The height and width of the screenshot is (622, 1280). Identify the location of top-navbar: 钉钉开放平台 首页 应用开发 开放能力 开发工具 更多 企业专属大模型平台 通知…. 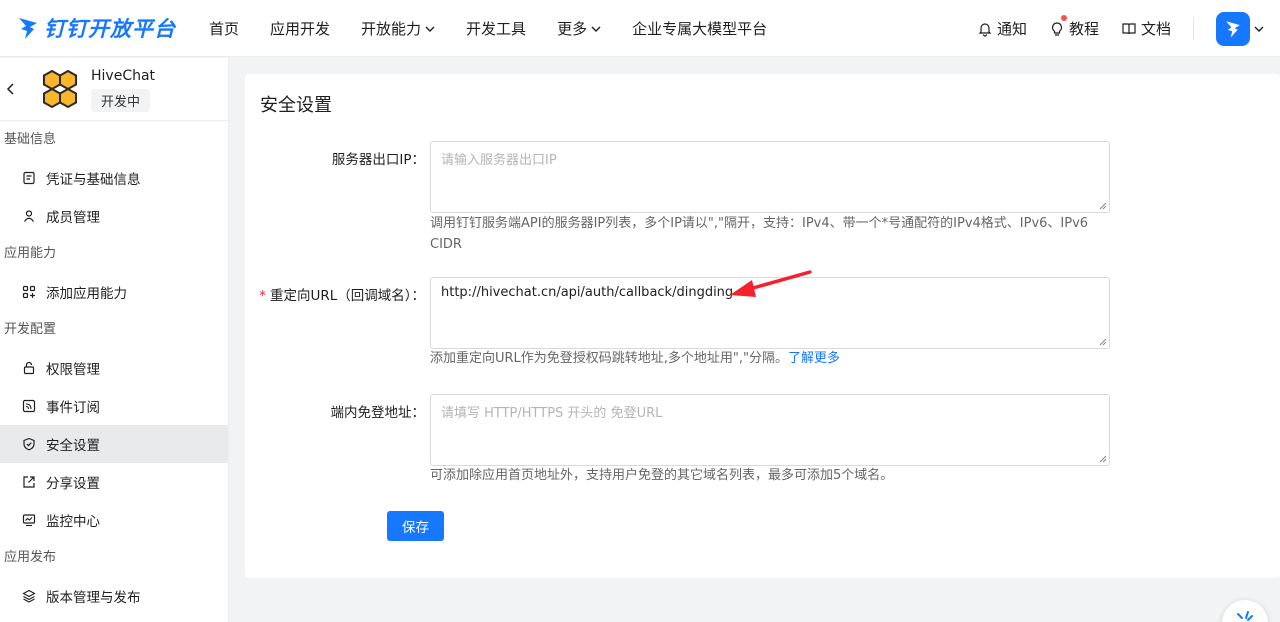
(640, 28).